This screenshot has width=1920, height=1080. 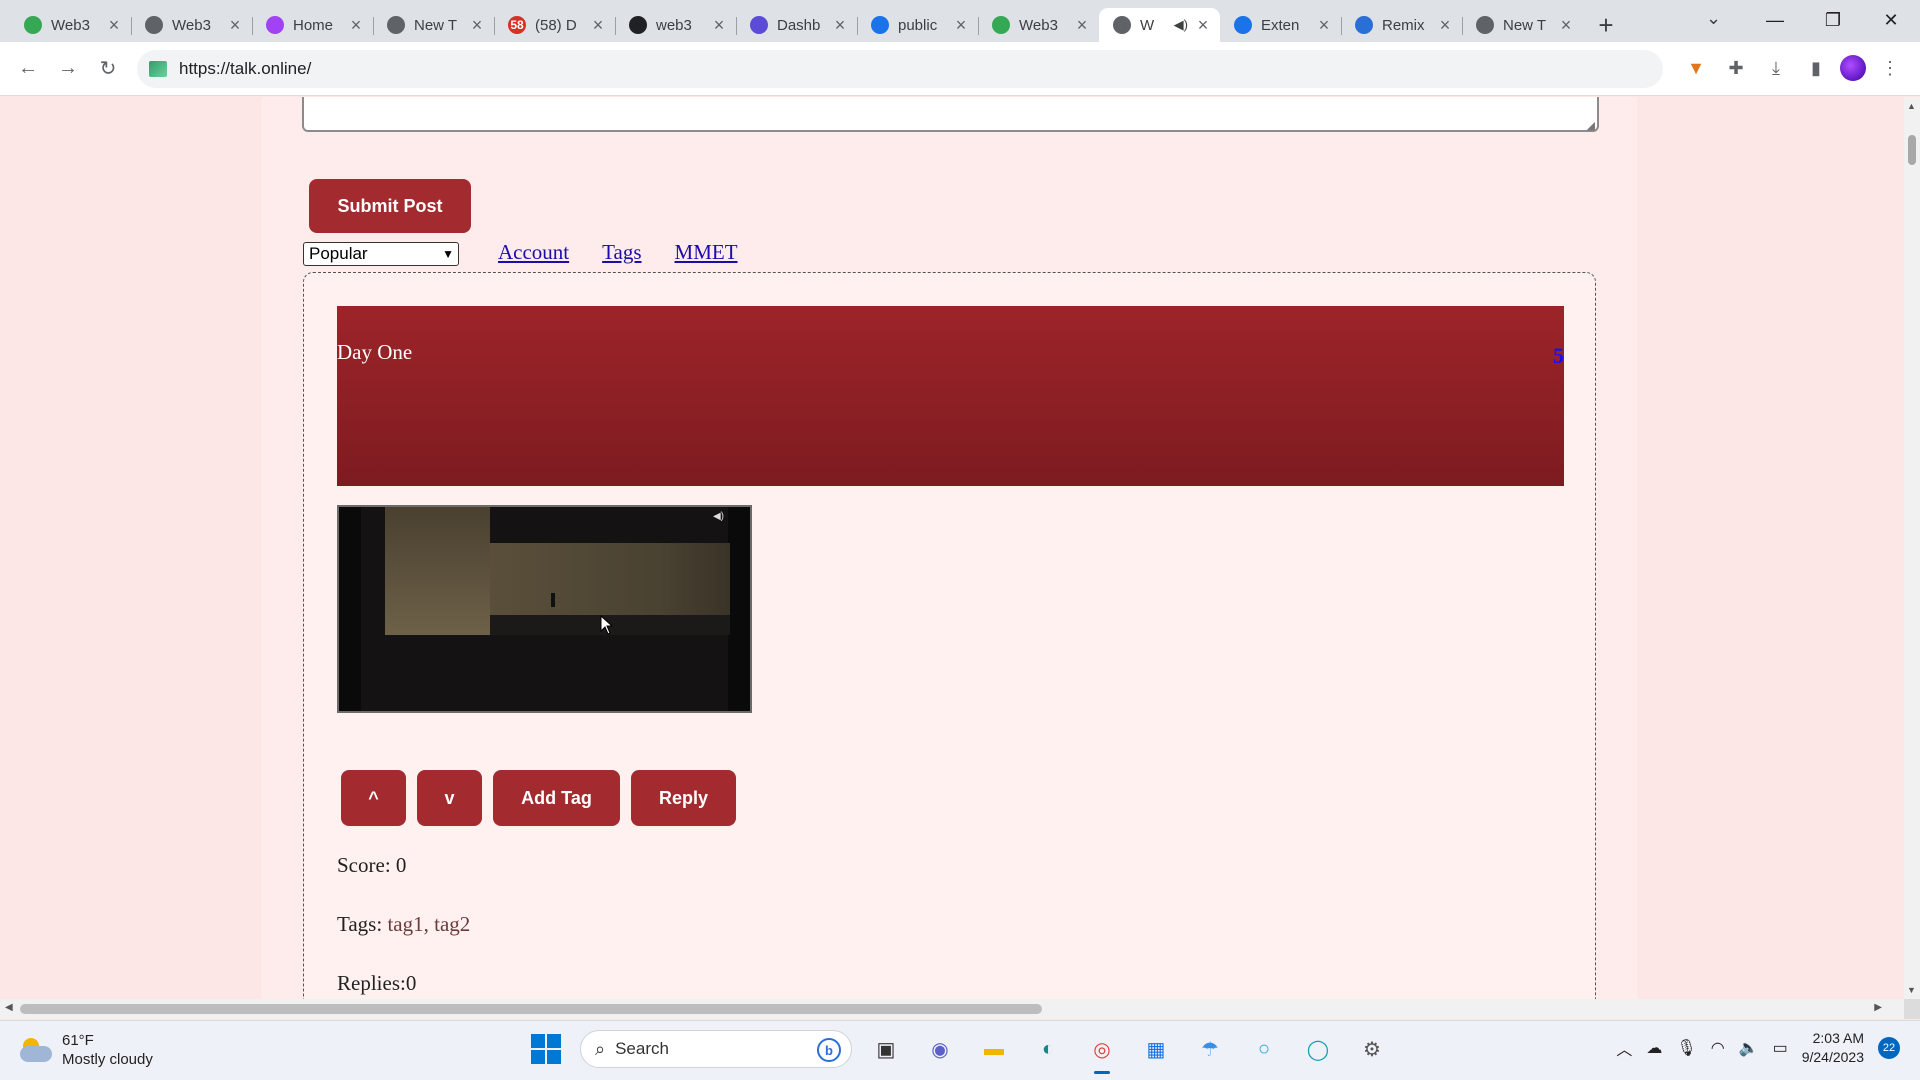 What do you see at coordinates (360, 924) in the screenshot?
I see `tags-prefix: Tags:` at bounding box center [360, 924].